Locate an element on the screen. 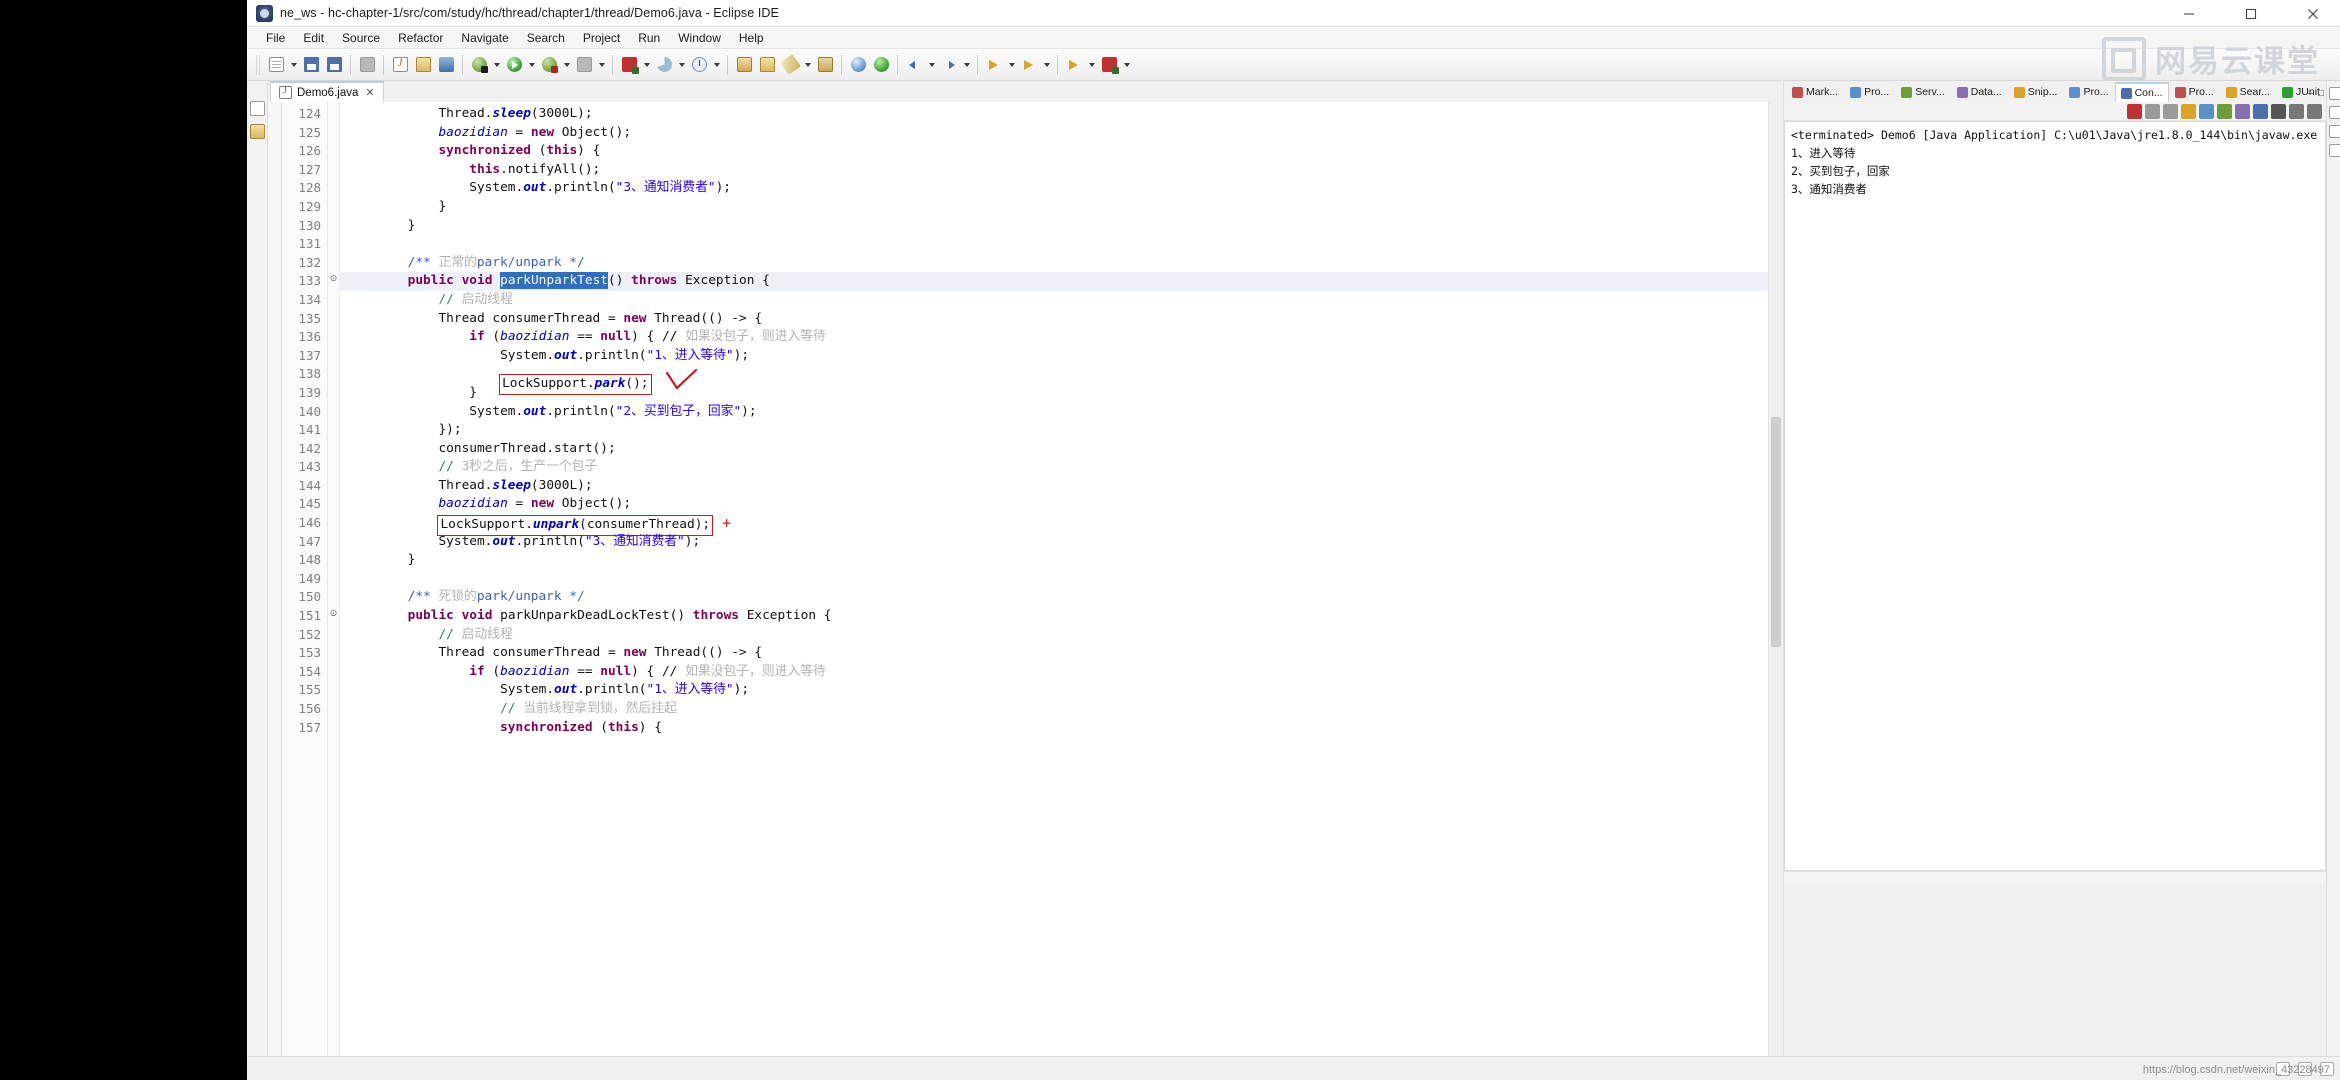 Image resolution: width=2340 pixels, height=1080 pixels. menu-navigate: Navigate is located at coordinates (484, 38).